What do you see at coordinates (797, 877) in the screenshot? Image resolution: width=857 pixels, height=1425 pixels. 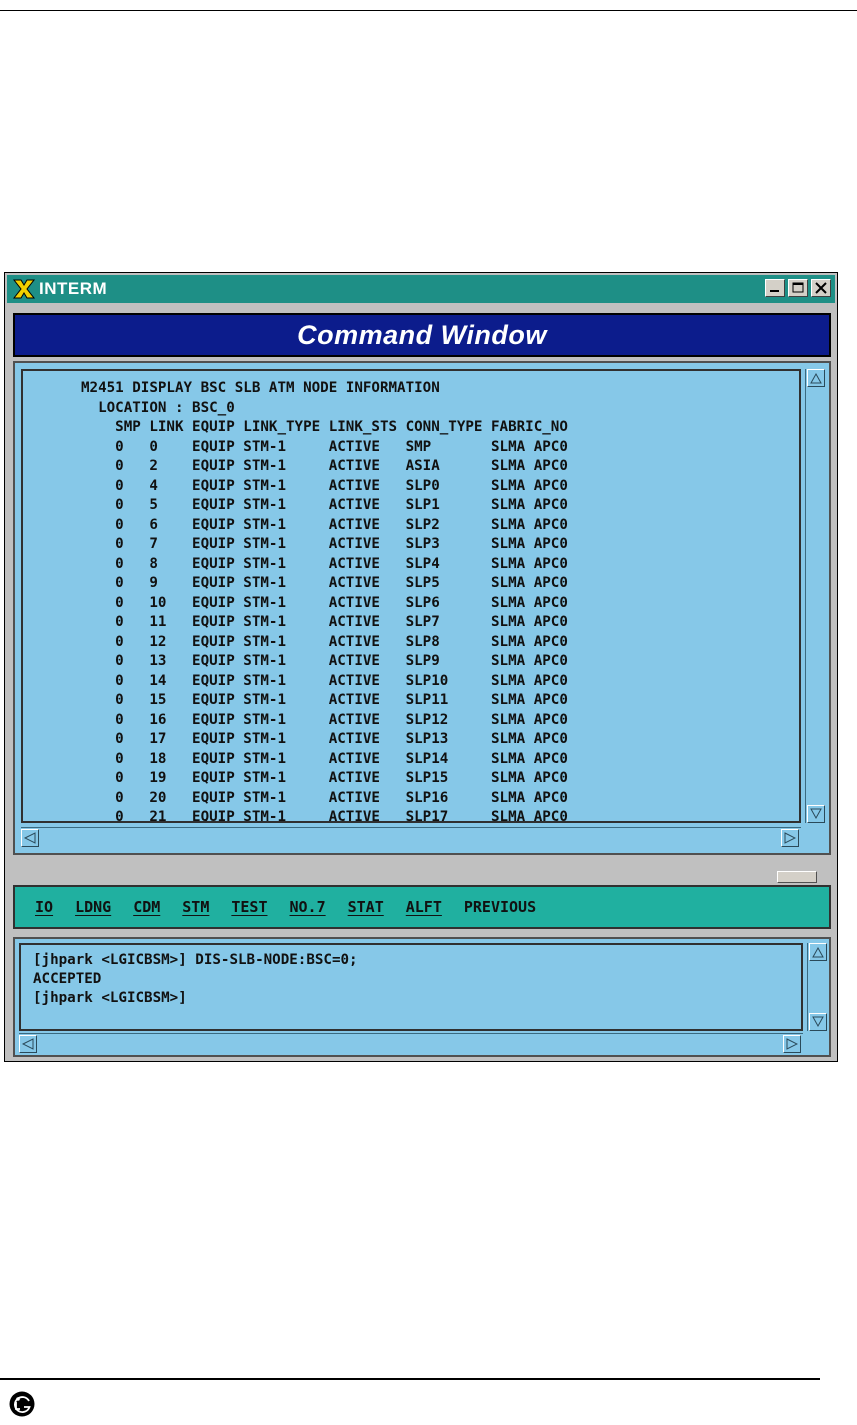 I see `pane-resize-handle` at bounding box center [797, 877].